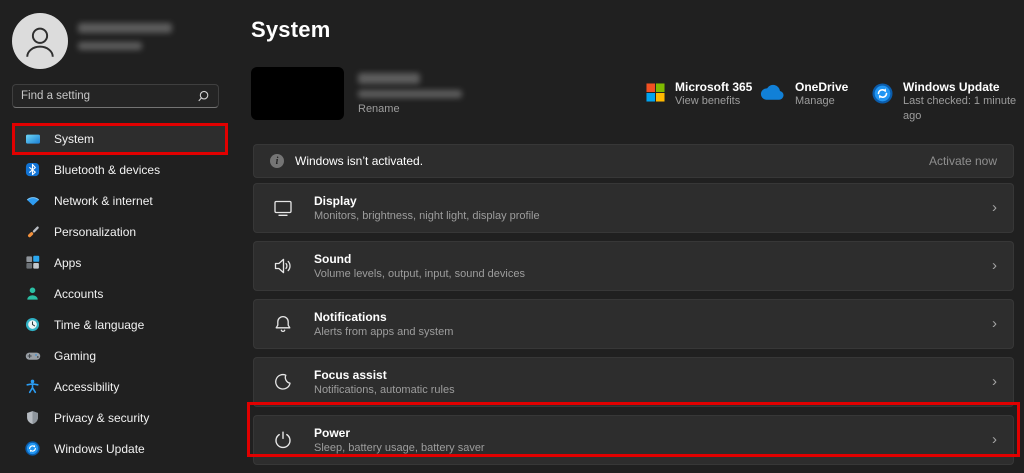 The image size is (1024, 473). What do you see at coordinates (389, 78) in the screenshot?
I see `redacted-device-name` at bounding box center [389, 78].